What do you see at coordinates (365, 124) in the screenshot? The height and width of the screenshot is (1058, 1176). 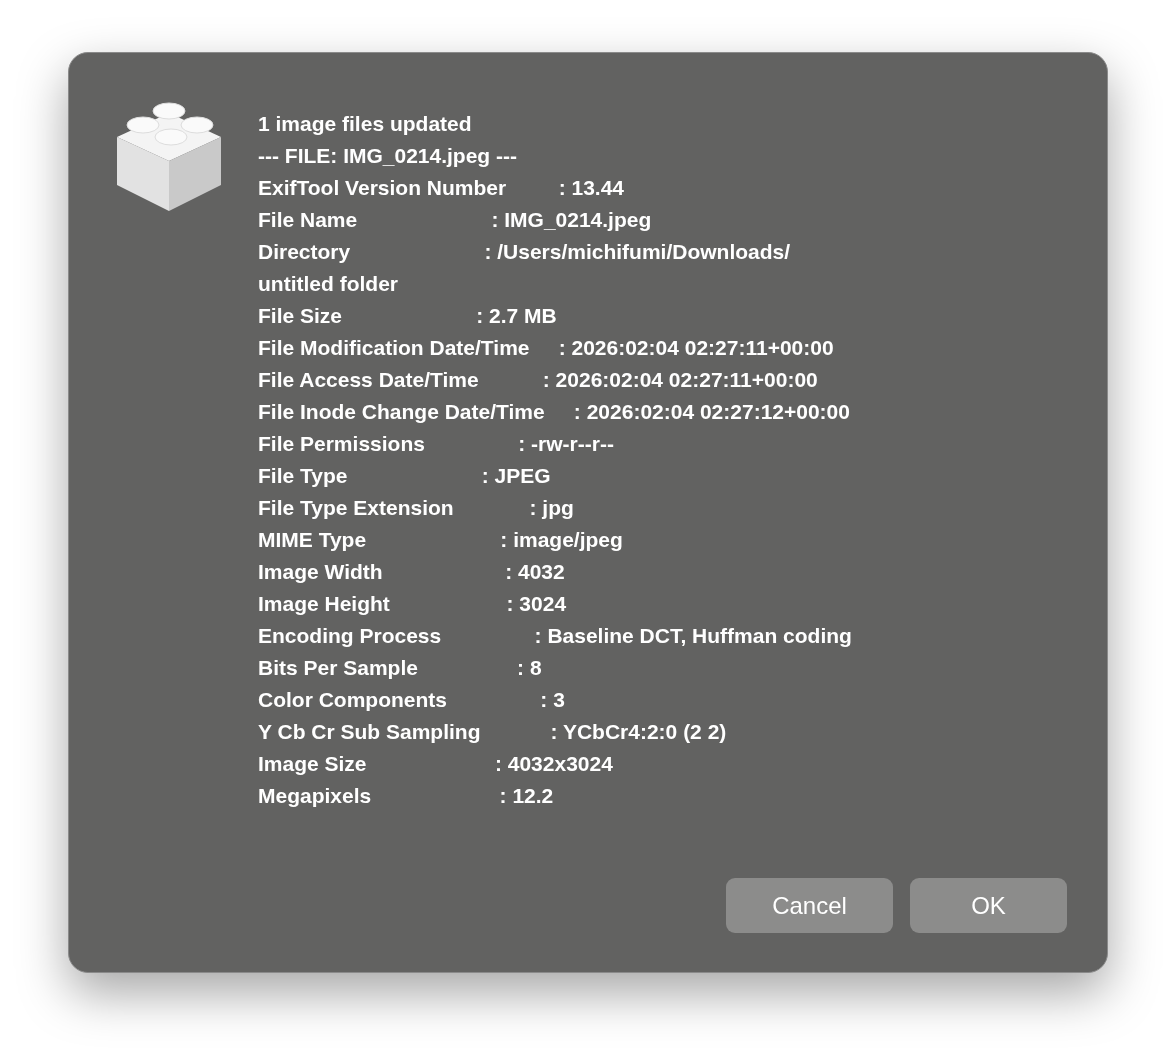 I see `output-line: 1 image files updated` at bounding box center [365, 124].